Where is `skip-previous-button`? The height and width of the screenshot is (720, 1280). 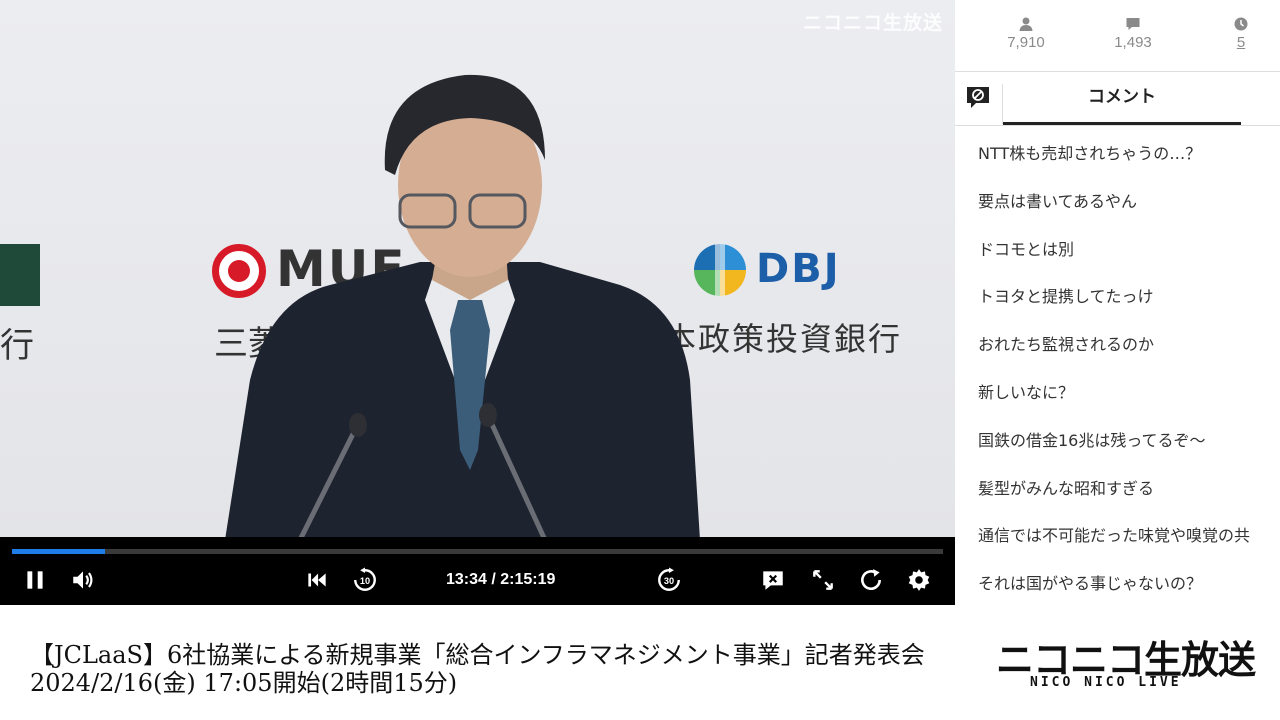 skip-previous-button is located at coordinates (317, 580).